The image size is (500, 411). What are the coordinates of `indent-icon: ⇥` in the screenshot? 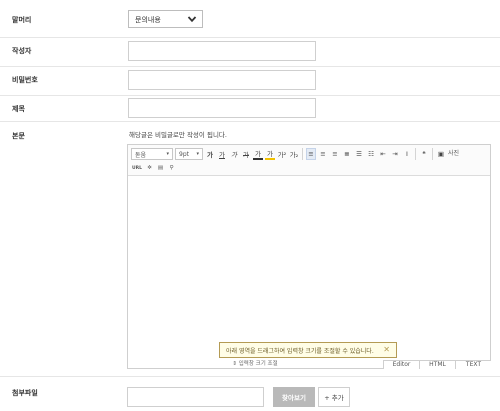 It's located at (395, 154).